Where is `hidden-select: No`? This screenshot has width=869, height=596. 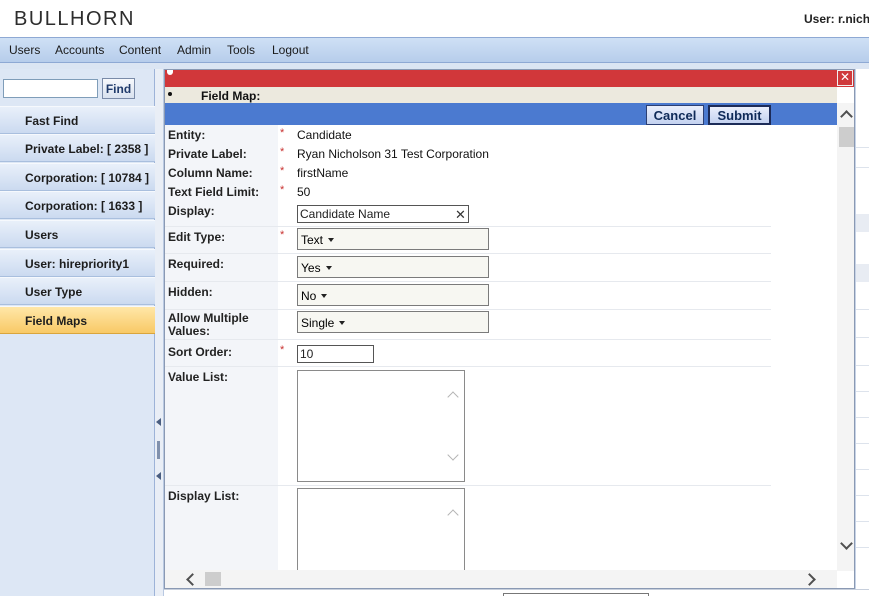
hidden-select: No is located at coordinates (393, 295).